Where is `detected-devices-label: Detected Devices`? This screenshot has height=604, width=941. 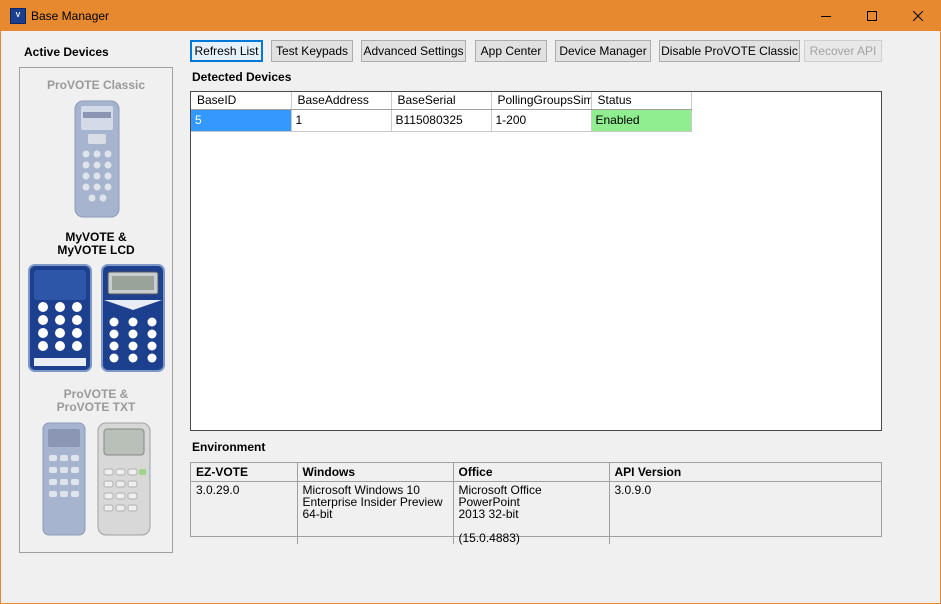
detected-devices-label: Detected Devices is located at coordinates (242, 77).